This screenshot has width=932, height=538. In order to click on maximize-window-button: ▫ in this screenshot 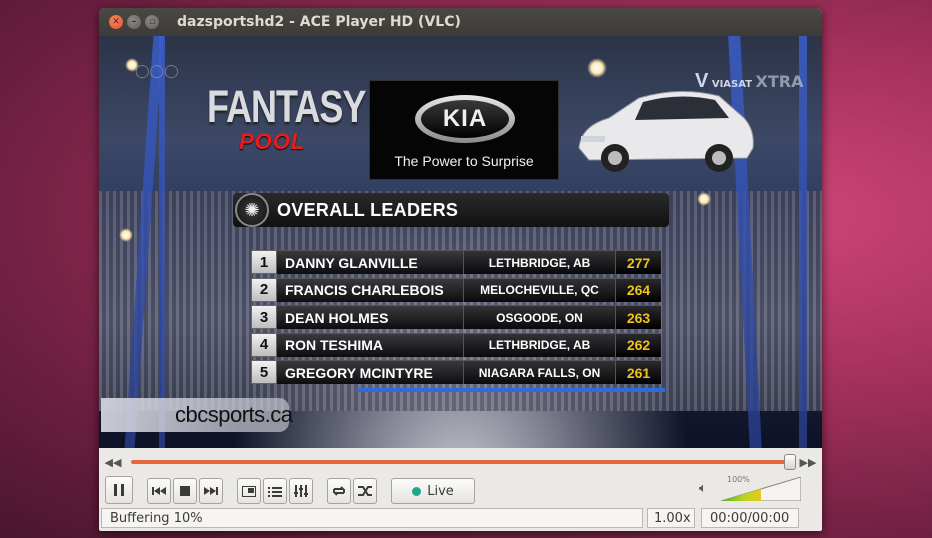, I will do `click(152, 22)`.